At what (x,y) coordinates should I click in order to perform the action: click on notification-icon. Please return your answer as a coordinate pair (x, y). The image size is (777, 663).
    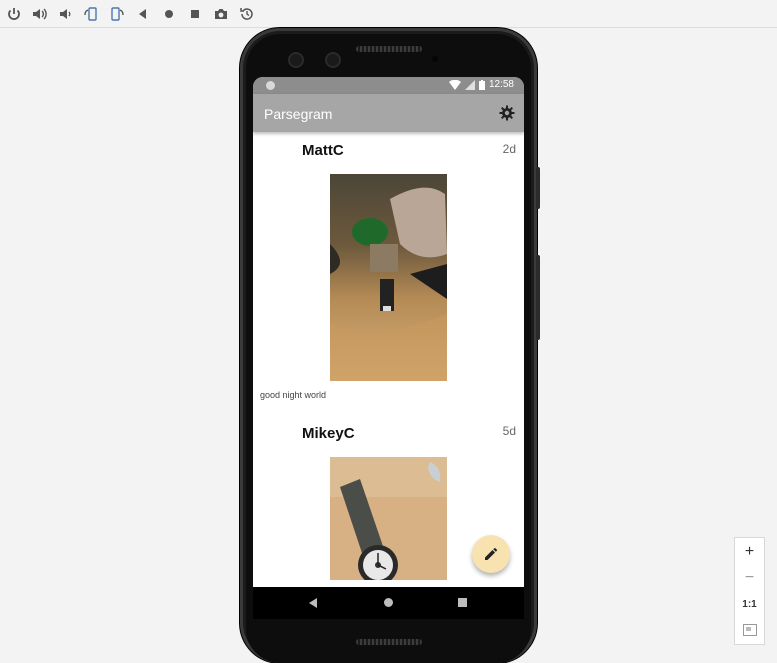
    Looking at the image, I should click on (270, 85).